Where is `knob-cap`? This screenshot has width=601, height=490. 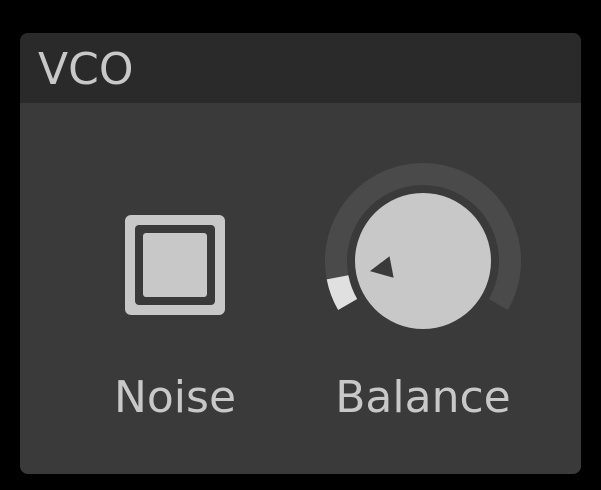 knob-cap is located at coordinates (423, 261).